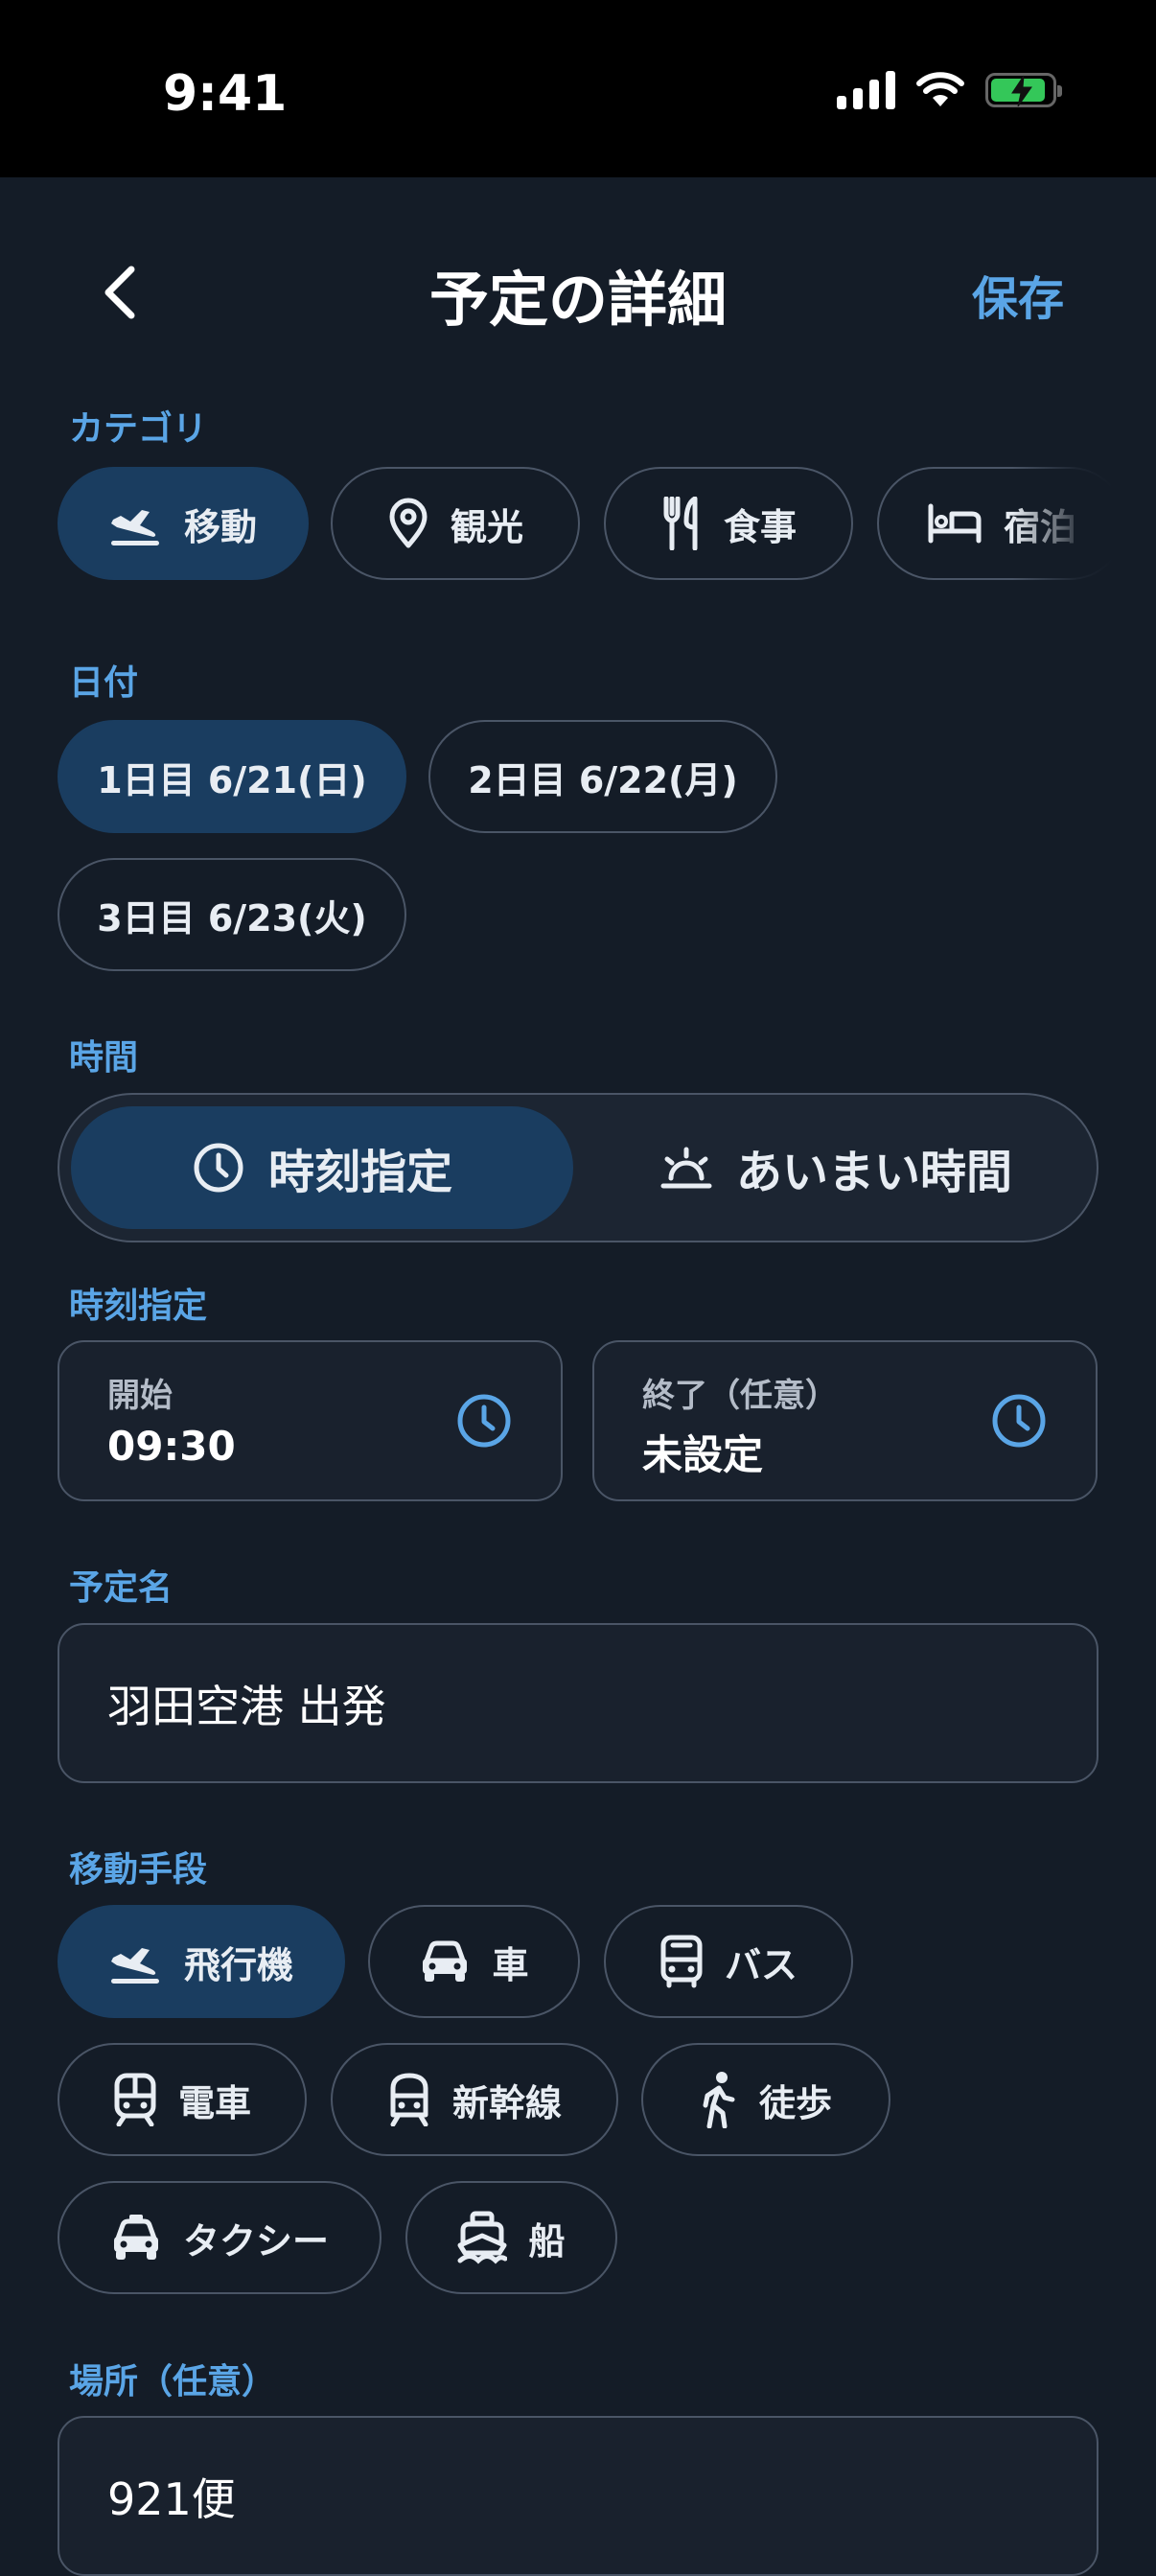 This screenshot has width=1156, height=2576. Describe the element at coordinates (214, 2102) in the screenshot. I see `transport-chip-label: 電車` at that location.